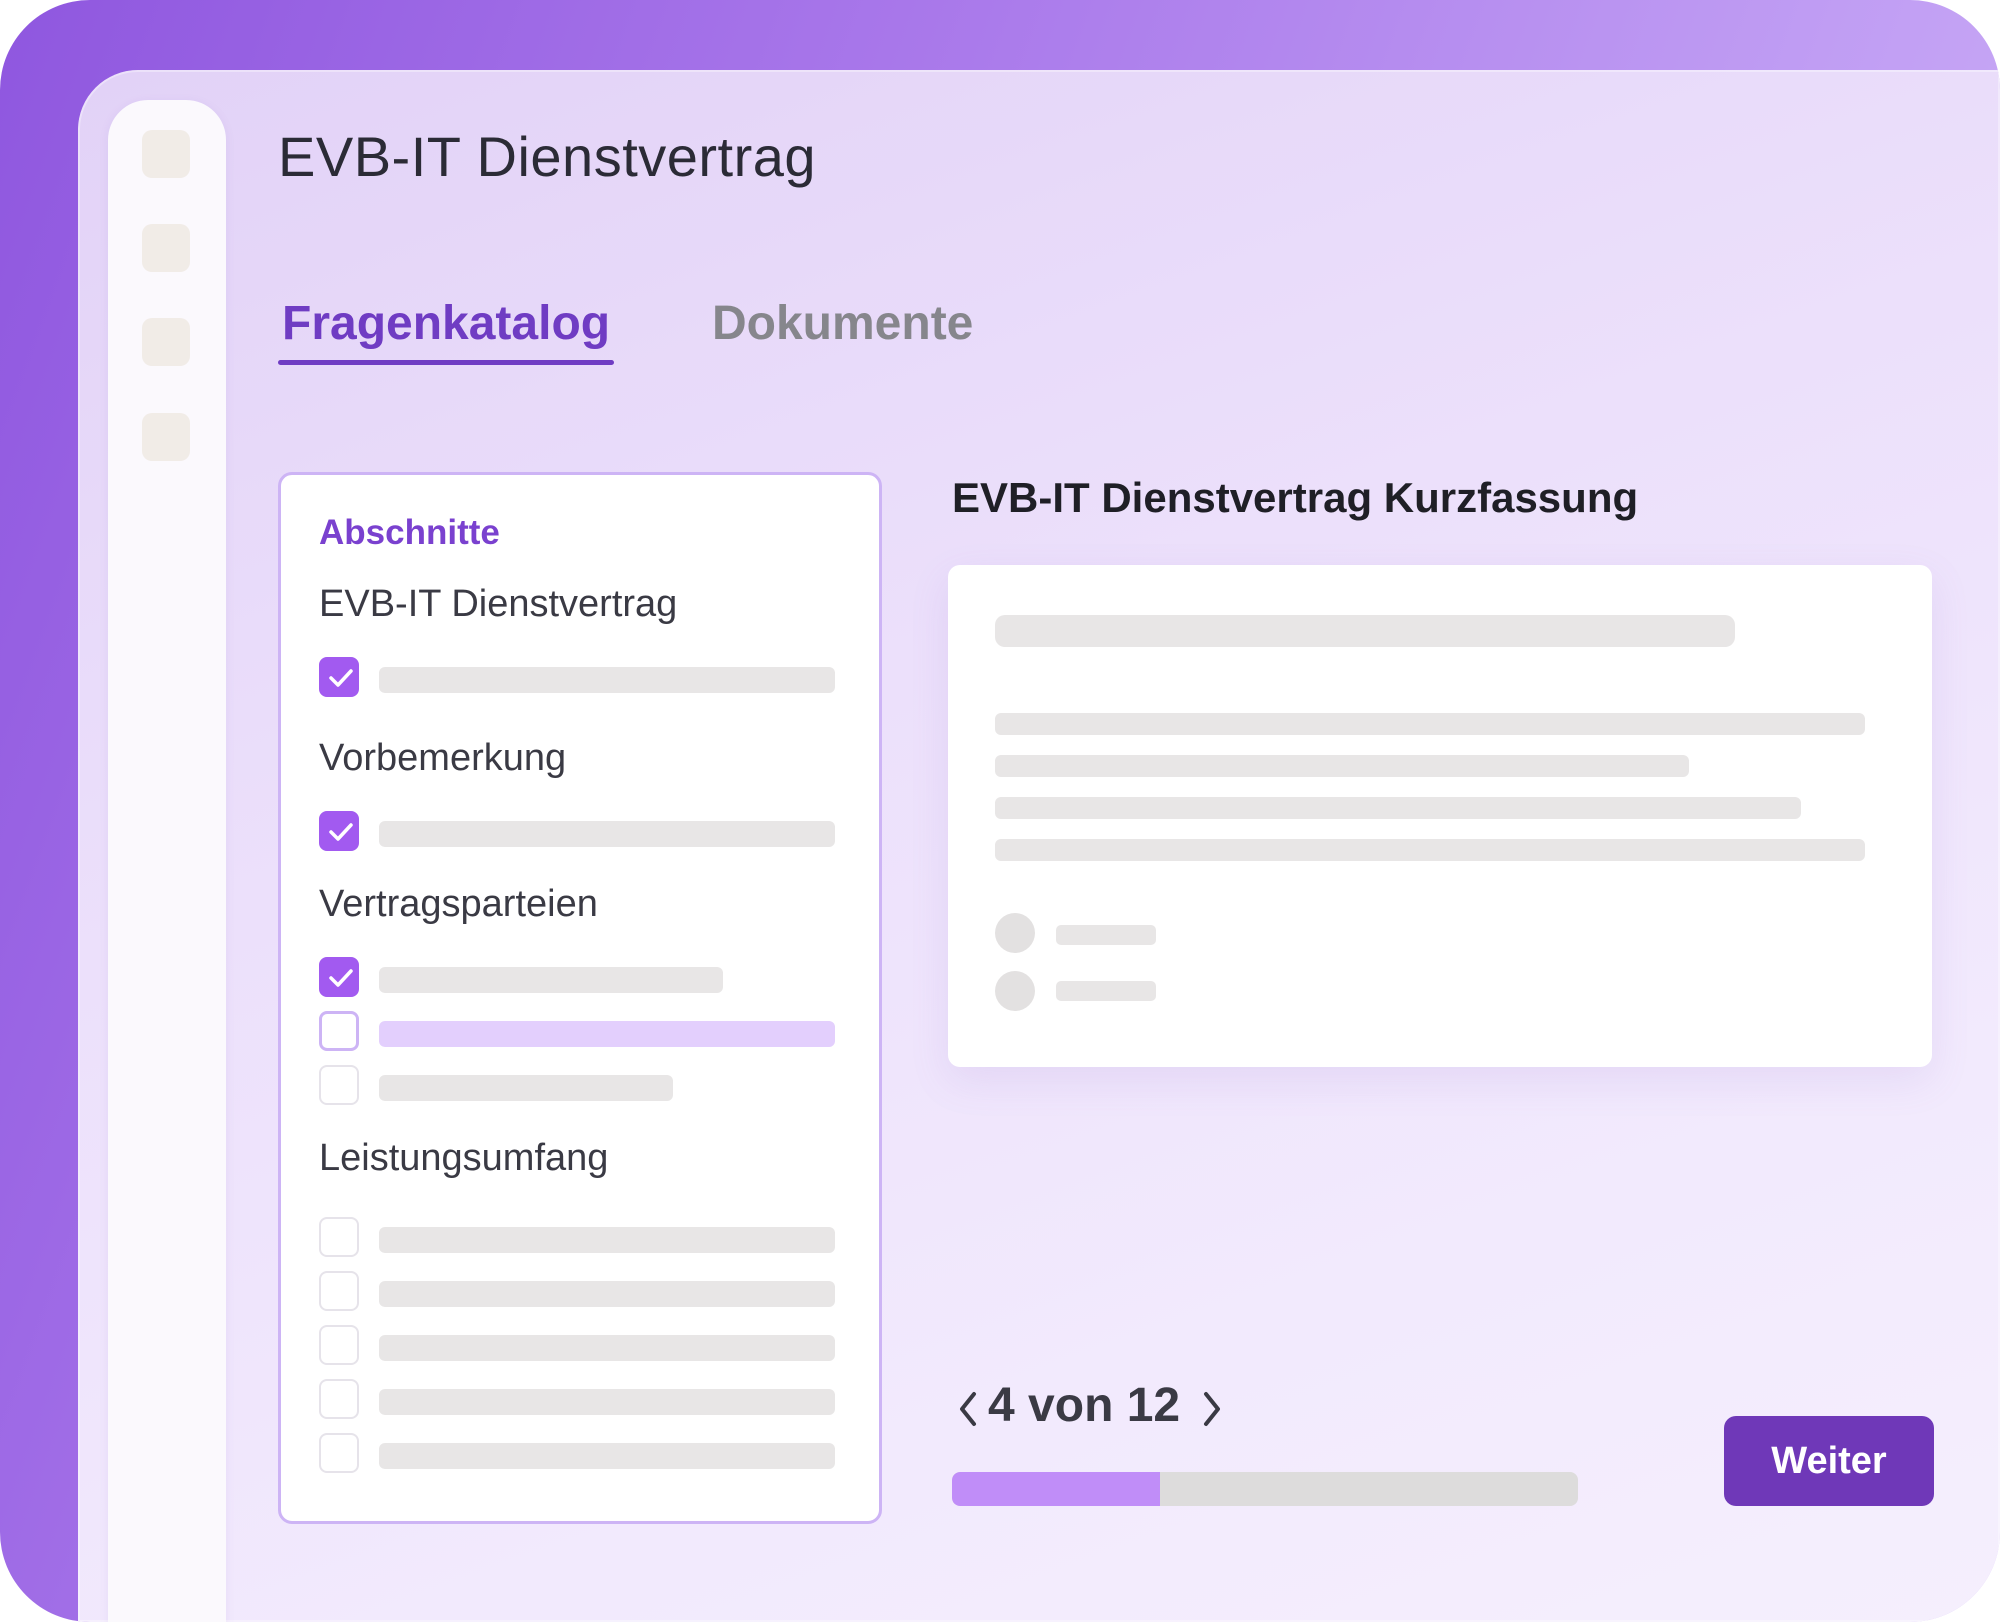 Image resolution: width=2000 pixels, height=1622 pixels. What do you see at coordinates (968, 1409) in the screenshot?
I see `chevron-left-icon` at bounding box center [968, 1409].